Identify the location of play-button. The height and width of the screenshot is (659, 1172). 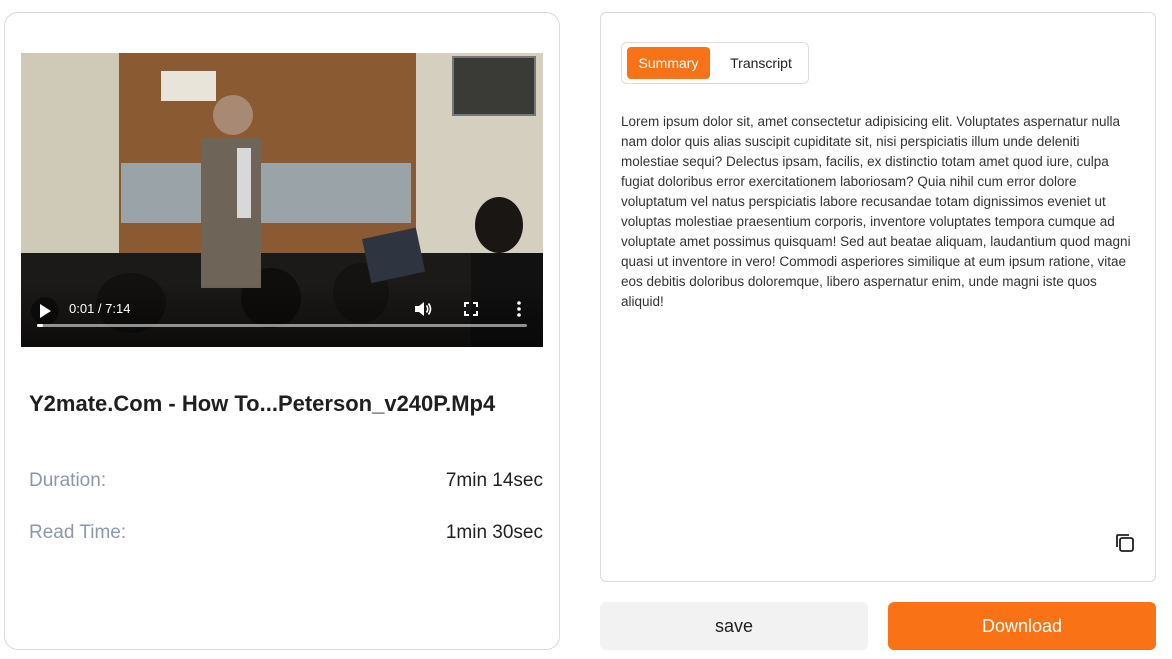
(45, 311).